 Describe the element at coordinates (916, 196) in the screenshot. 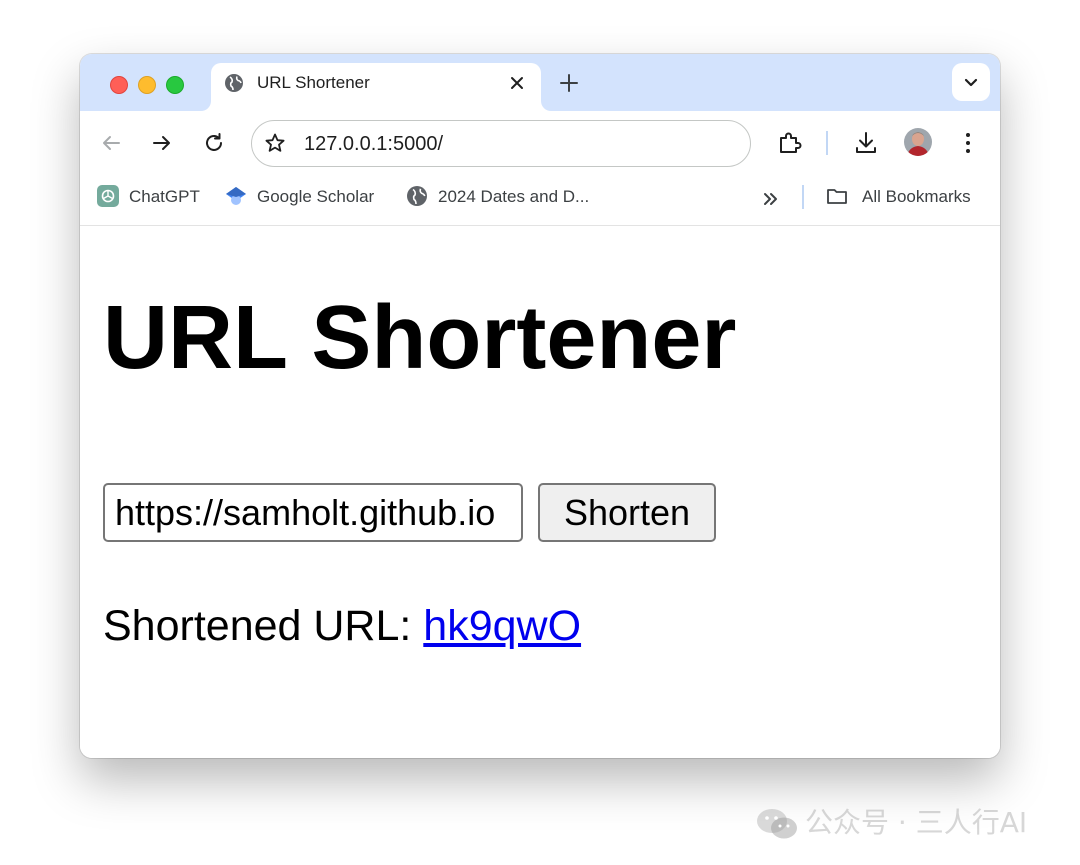

I see `all-bookmarks-label: All Bookmarks` at that location.